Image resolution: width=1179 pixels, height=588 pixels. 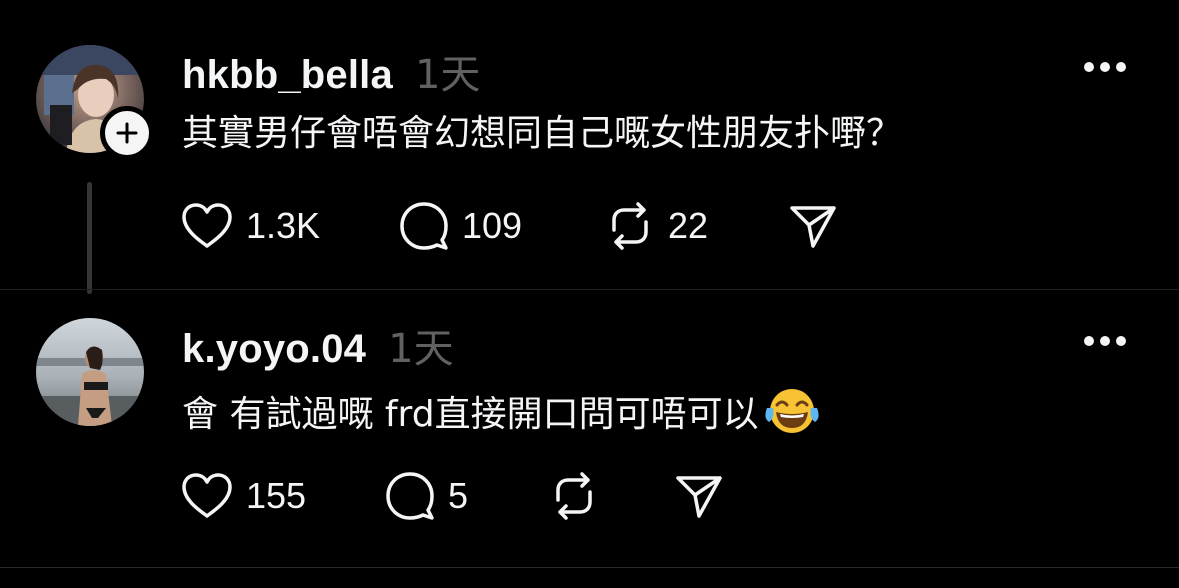 I want to click on avatar-image, so click(x=90, y=372).